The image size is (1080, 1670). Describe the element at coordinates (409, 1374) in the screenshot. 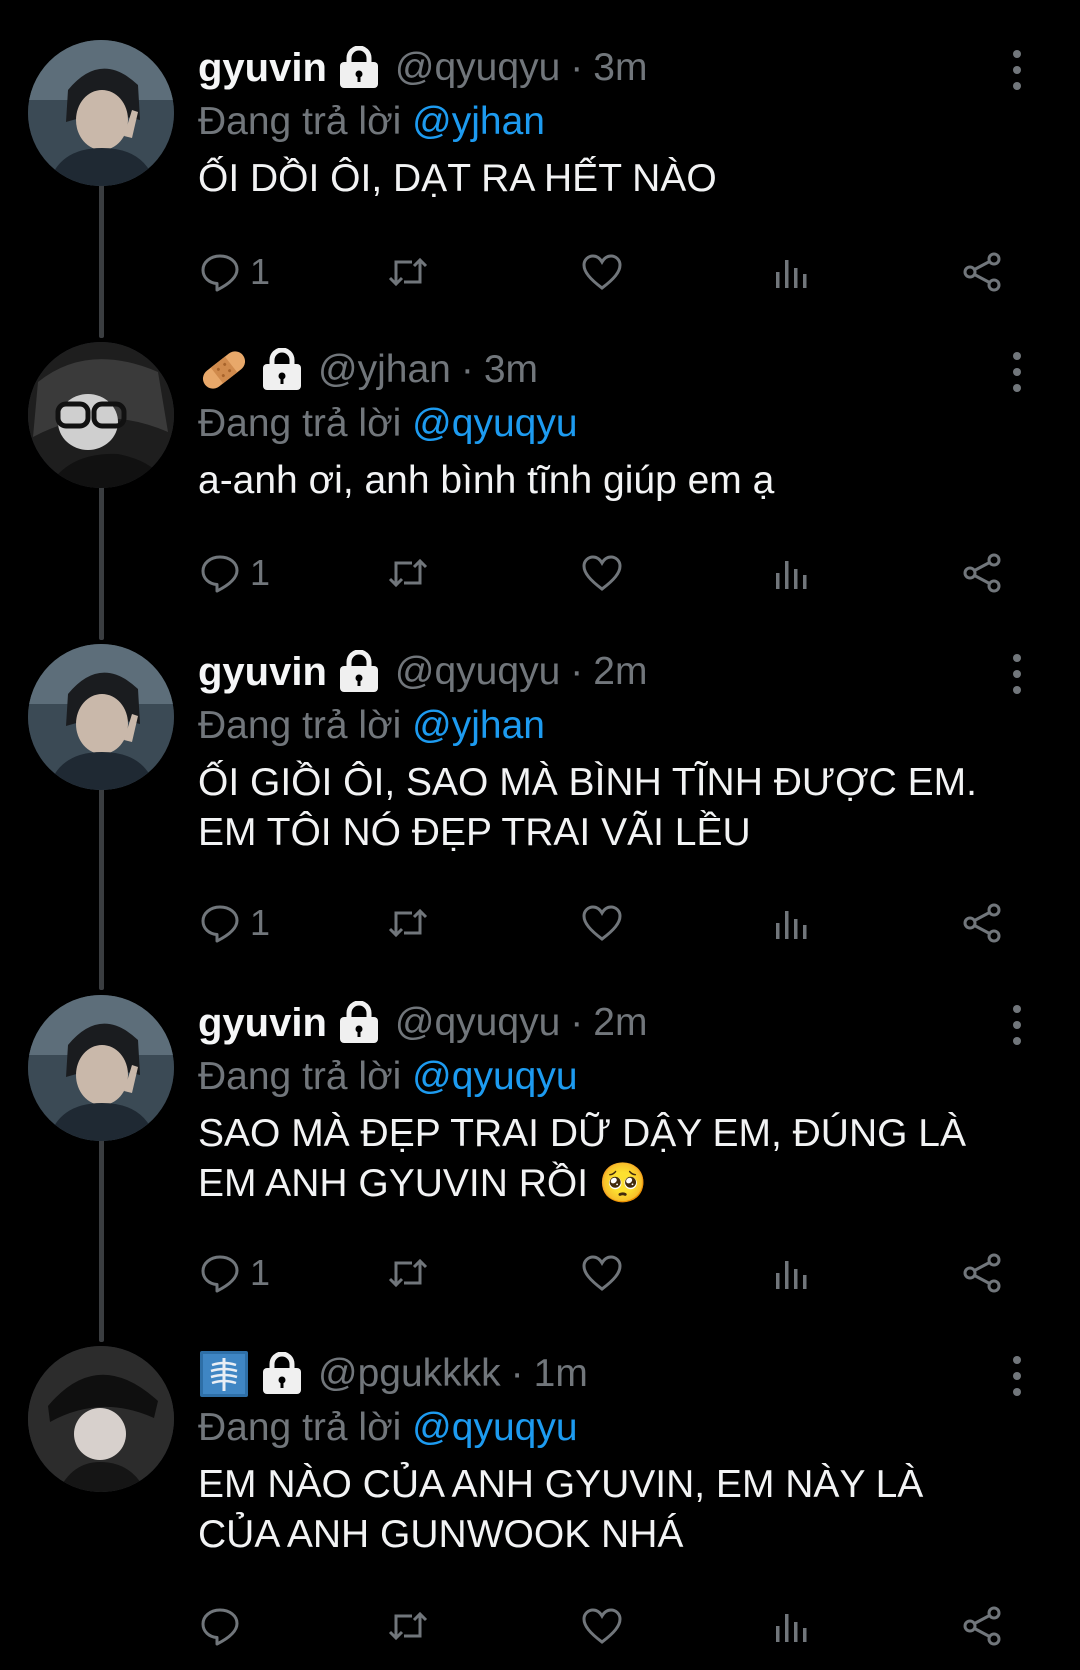

I see `user-handle: @pgukkkk` at that location.